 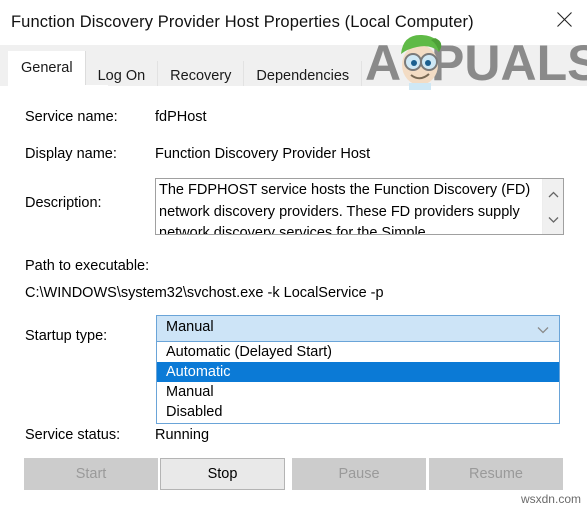 I want to click on tab-strip: General Log On Recovery Dependencies, so click(x=293, y=68).